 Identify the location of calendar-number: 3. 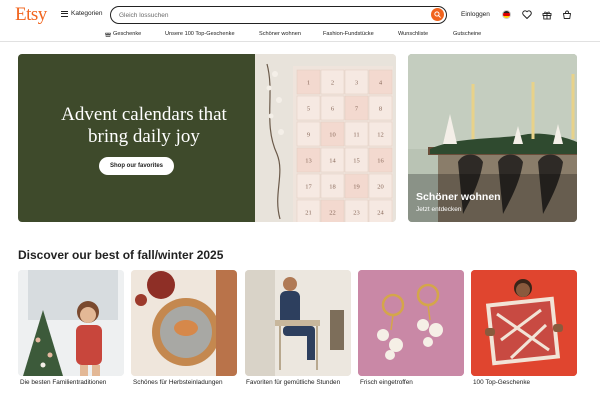
(356, 83).